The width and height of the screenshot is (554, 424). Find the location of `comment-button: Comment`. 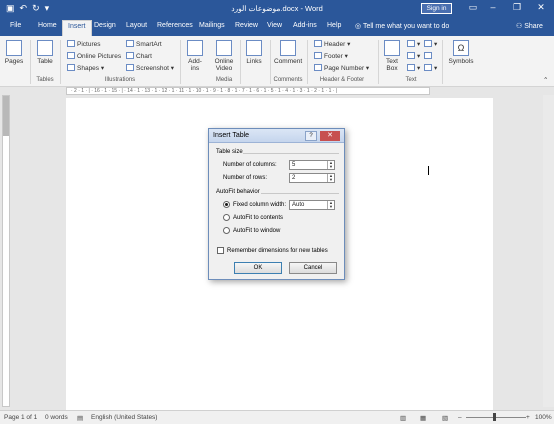

comment-button: Comment is located at coordinates (288, 52).